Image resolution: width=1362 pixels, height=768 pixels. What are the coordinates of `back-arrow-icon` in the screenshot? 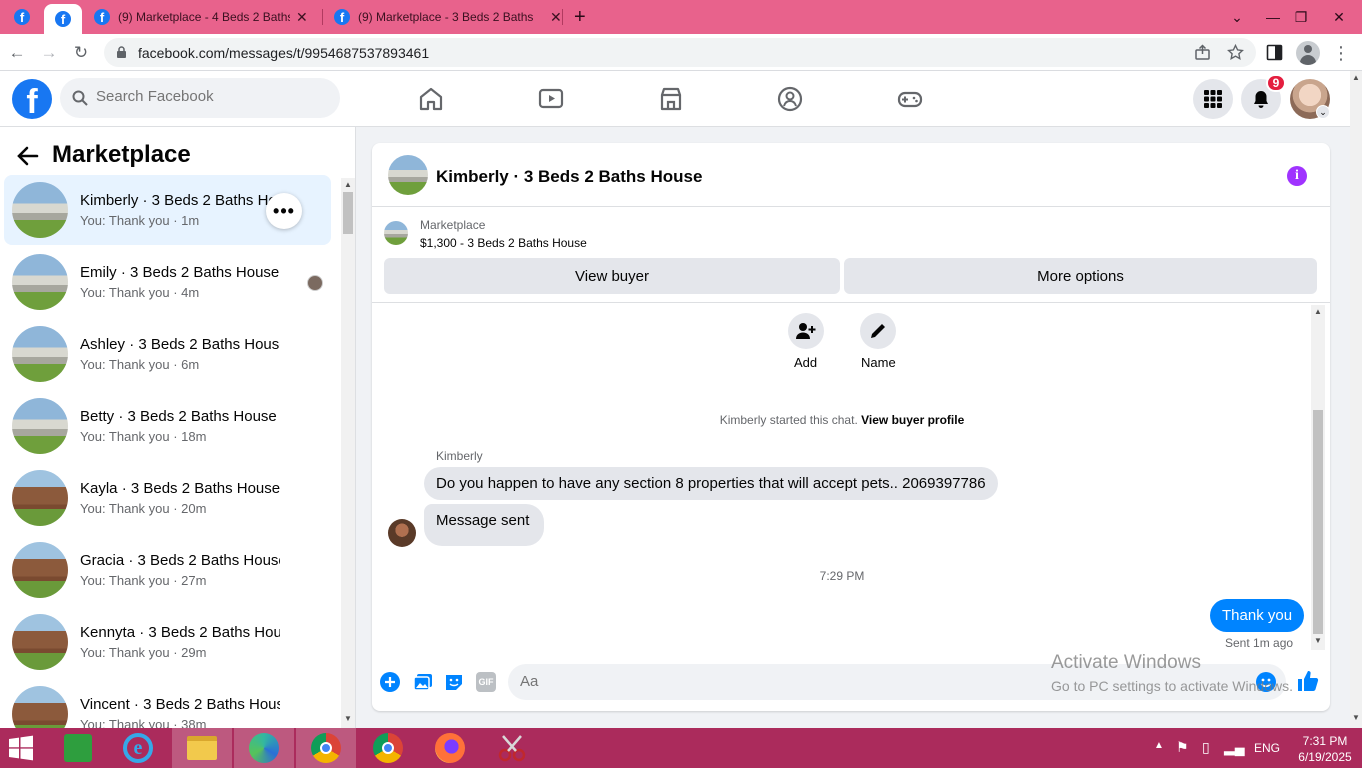 It's located at (28, 156).